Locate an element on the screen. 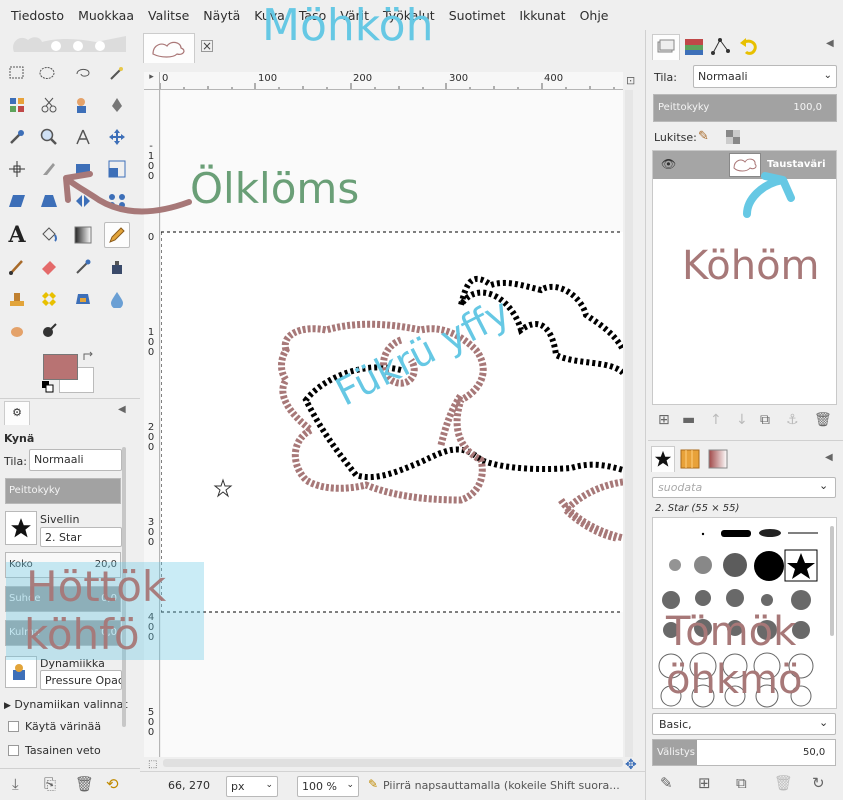 Image resolution: width=843 pixels, height=800 pixels. delete-layer-icon: 🗑 is located at coordinates (823, 420).